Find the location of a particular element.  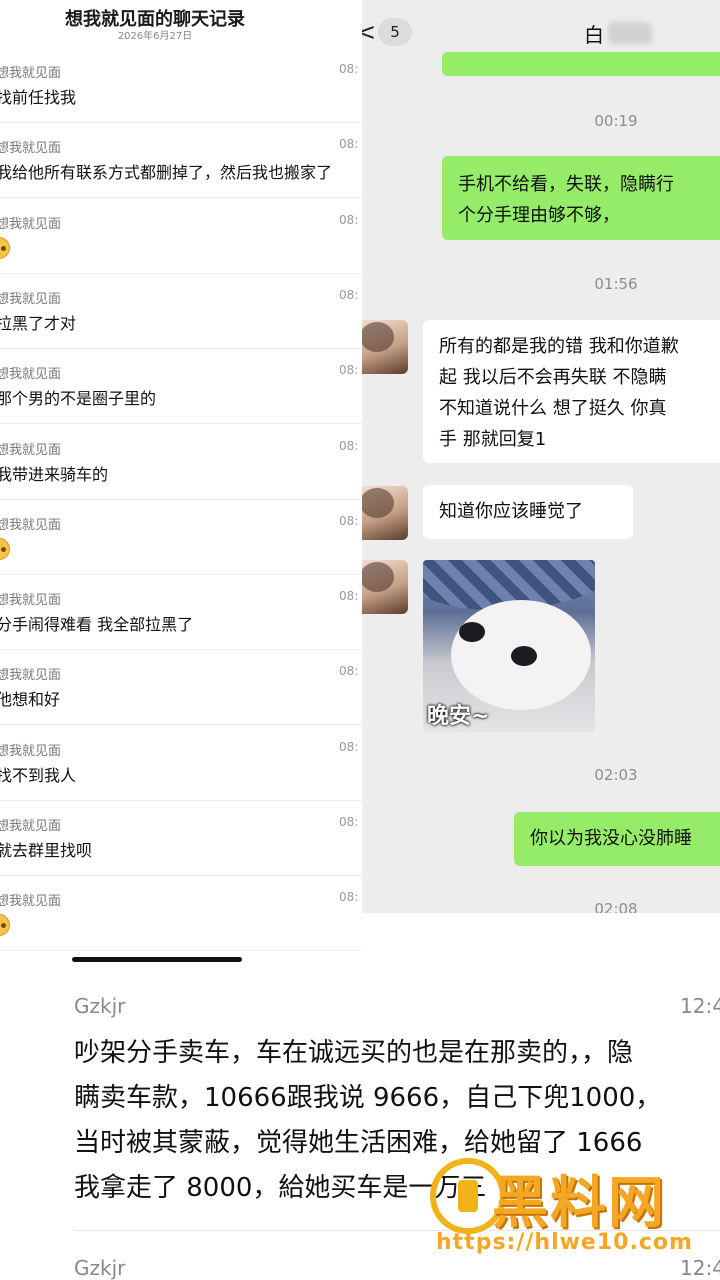

timestamp: 02:03 is located at coordinates (616, 775).